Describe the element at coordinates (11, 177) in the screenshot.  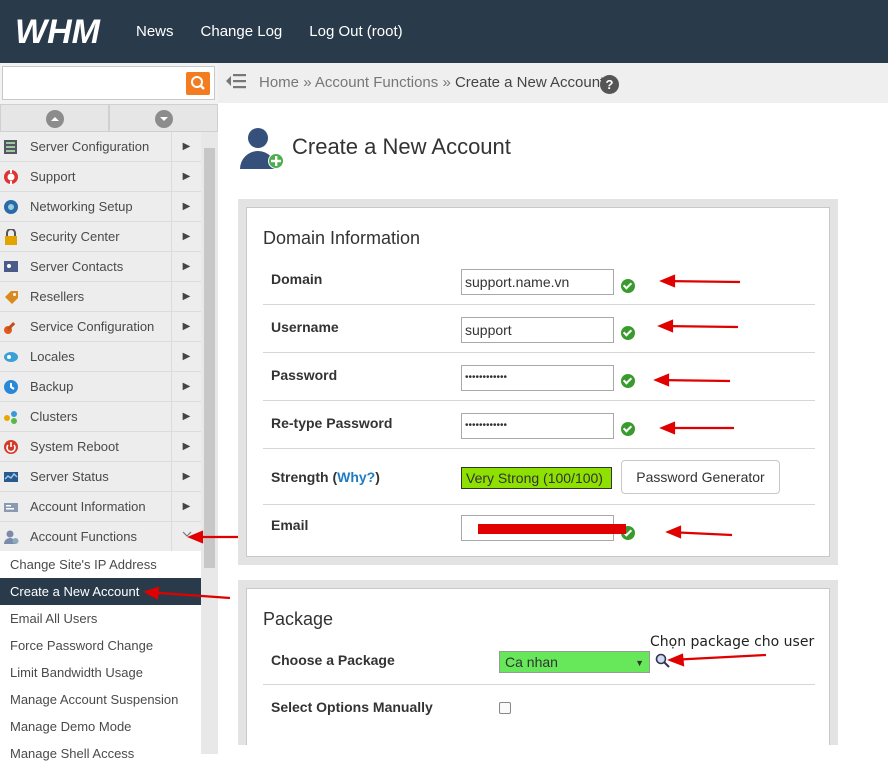
I see `lifebuoy-icon` at that location.